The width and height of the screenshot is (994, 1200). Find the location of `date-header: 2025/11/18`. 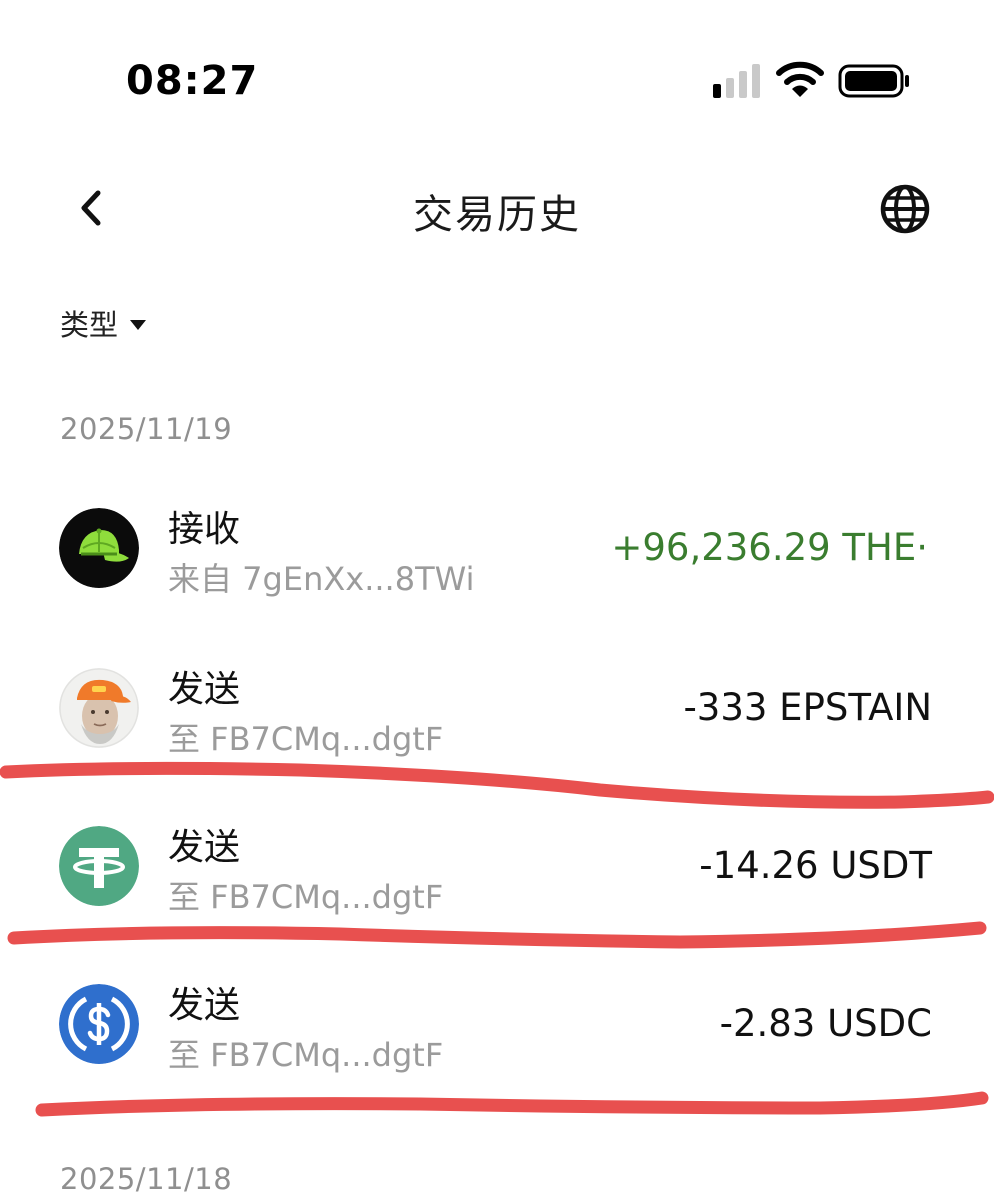

date-header: 2025/11/18 is located at coordinates (146, 1179).